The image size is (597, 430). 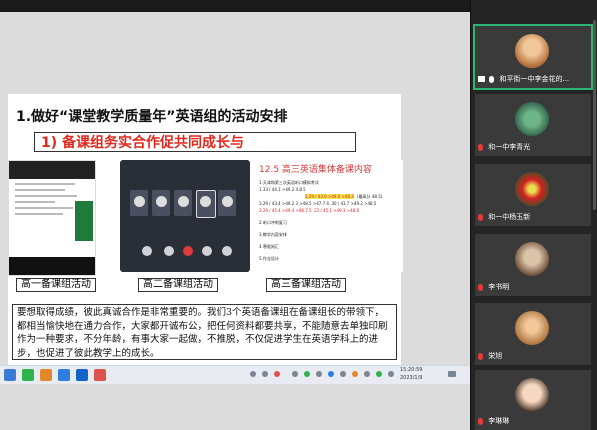 What do you see at coordinates (269, 258) in the screenshot?
I see `grade3-row: 5.作业设计` at bounding box center [269, 258].